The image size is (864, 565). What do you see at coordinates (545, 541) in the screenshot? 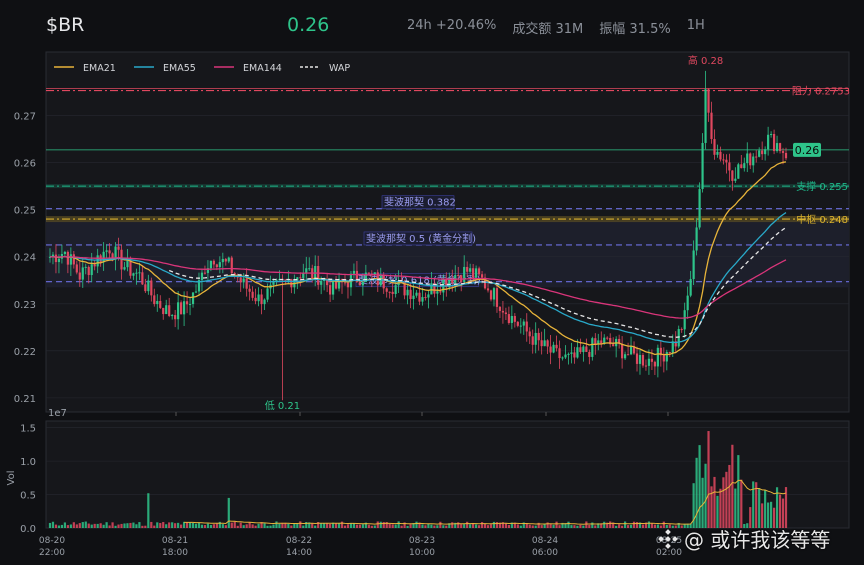
I see `x-tick-date: 08-24` at bounding box center [545, 541].